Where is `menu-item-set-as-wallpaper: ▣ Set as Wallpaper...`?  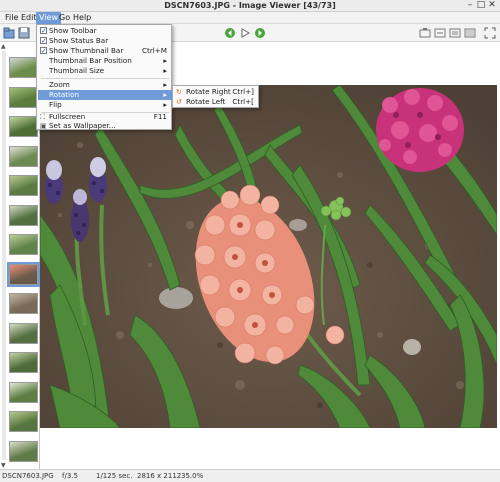
menu-item-set-as-wallpaper: ▣ Set as Wallpaper... is located at coordinates (105, 126).